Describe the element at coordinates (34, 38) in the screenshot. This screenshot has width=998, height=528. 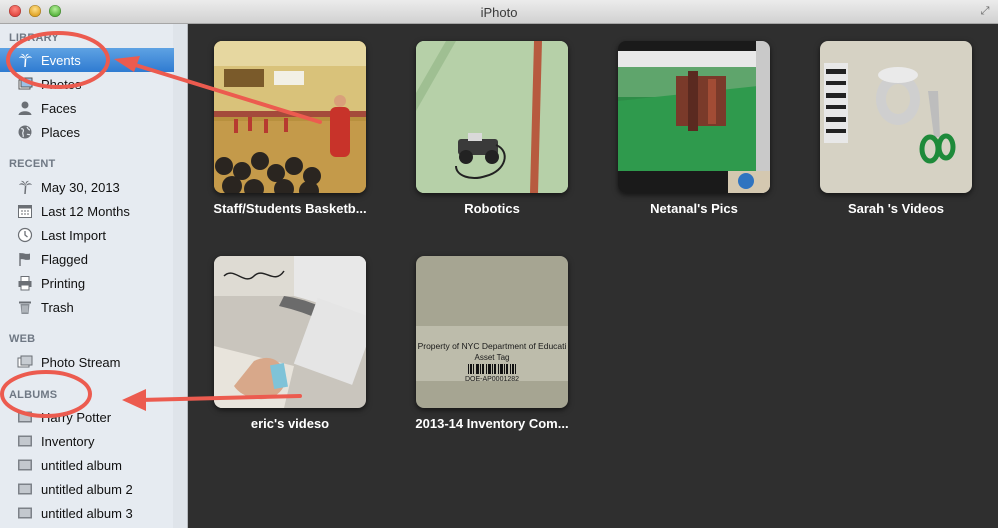
I see `section-header-library: LIBRARY` at that location.